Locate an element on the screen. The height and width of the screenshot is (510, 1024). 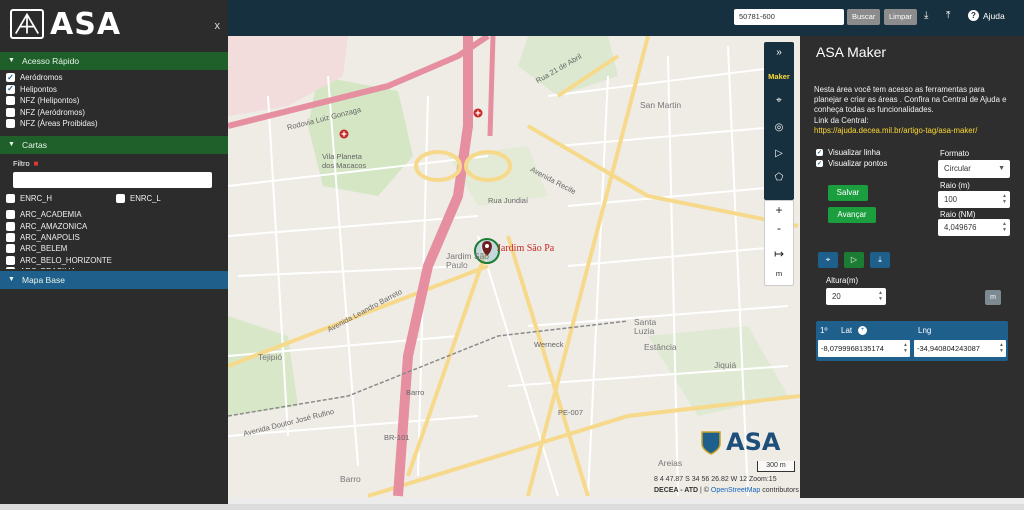
altura-input: 20 ▲ ▼ is located at coordinates (856, 296).